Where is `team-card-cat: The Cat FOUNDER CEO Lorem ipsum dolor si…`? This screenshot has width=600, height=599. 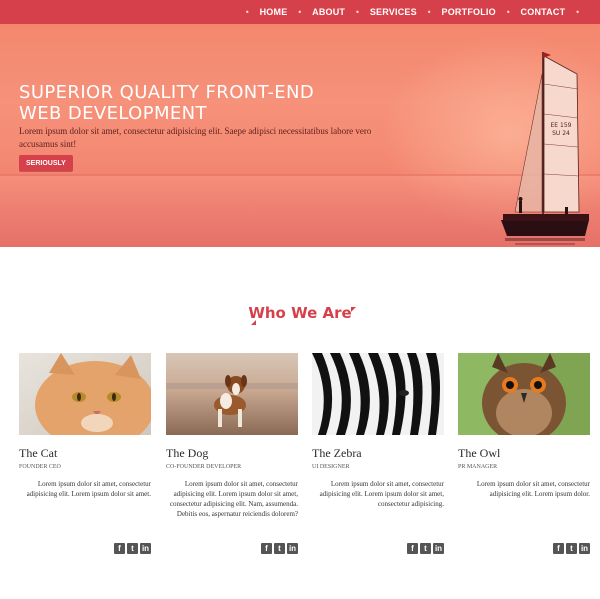
team-card-cat: The Cat FOUNDER CEO Lorem ipsum dolor si… is located at coordinates (85, 455).